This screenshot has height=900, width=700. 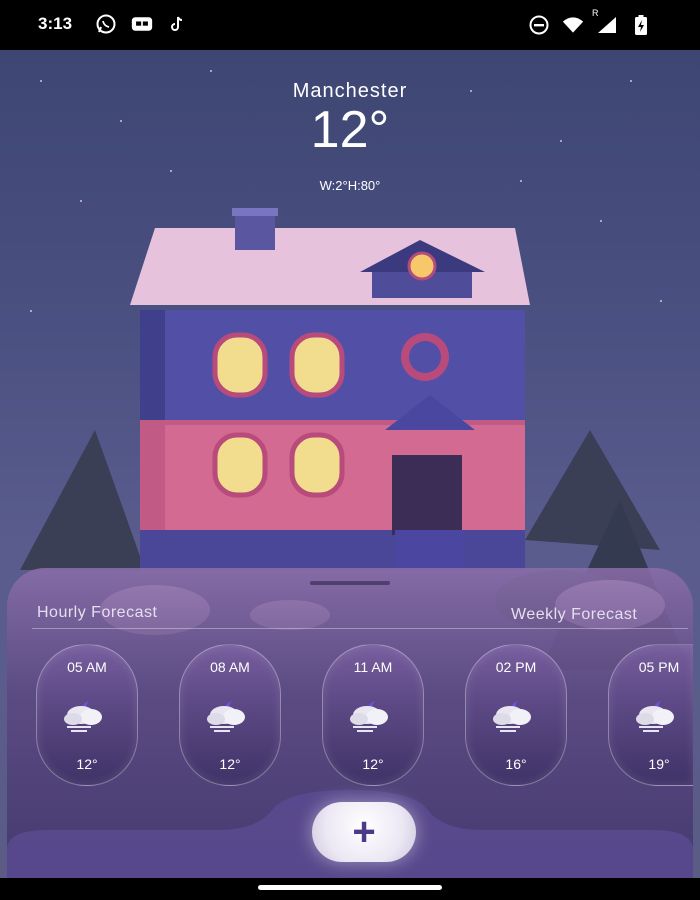 I want to click on hourly-temp: 19°, so click(x=659, y=764).